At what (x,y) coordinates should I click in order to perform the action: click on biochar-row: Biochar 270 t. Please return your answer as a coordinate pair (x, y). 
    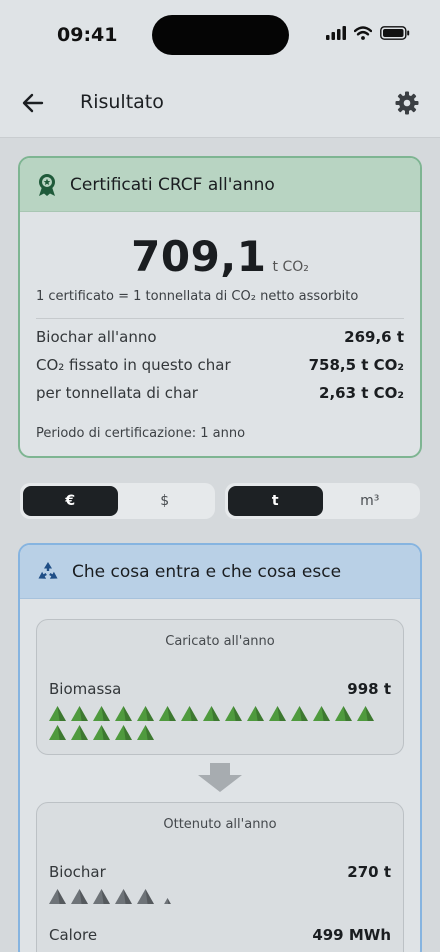
    Looking at the image, I should click on (220, 872).